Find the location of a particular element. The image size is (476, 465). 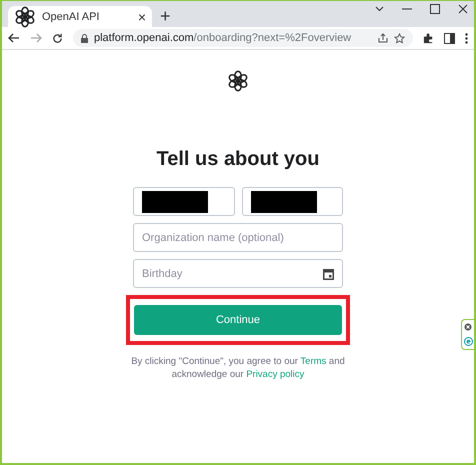

continue-button: Continue is located at coordinates (238, 320).